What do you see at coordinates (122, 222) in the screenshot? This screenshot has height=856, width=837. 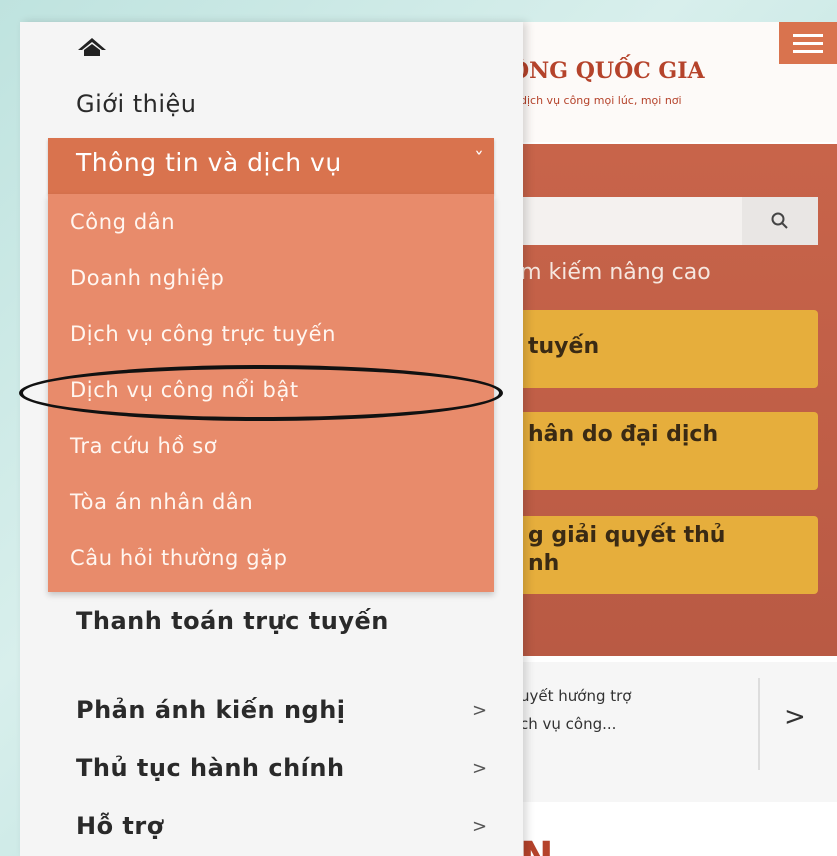 I see `submenu-item-cong-dan: Công dân` at bounding box center [122, 222].